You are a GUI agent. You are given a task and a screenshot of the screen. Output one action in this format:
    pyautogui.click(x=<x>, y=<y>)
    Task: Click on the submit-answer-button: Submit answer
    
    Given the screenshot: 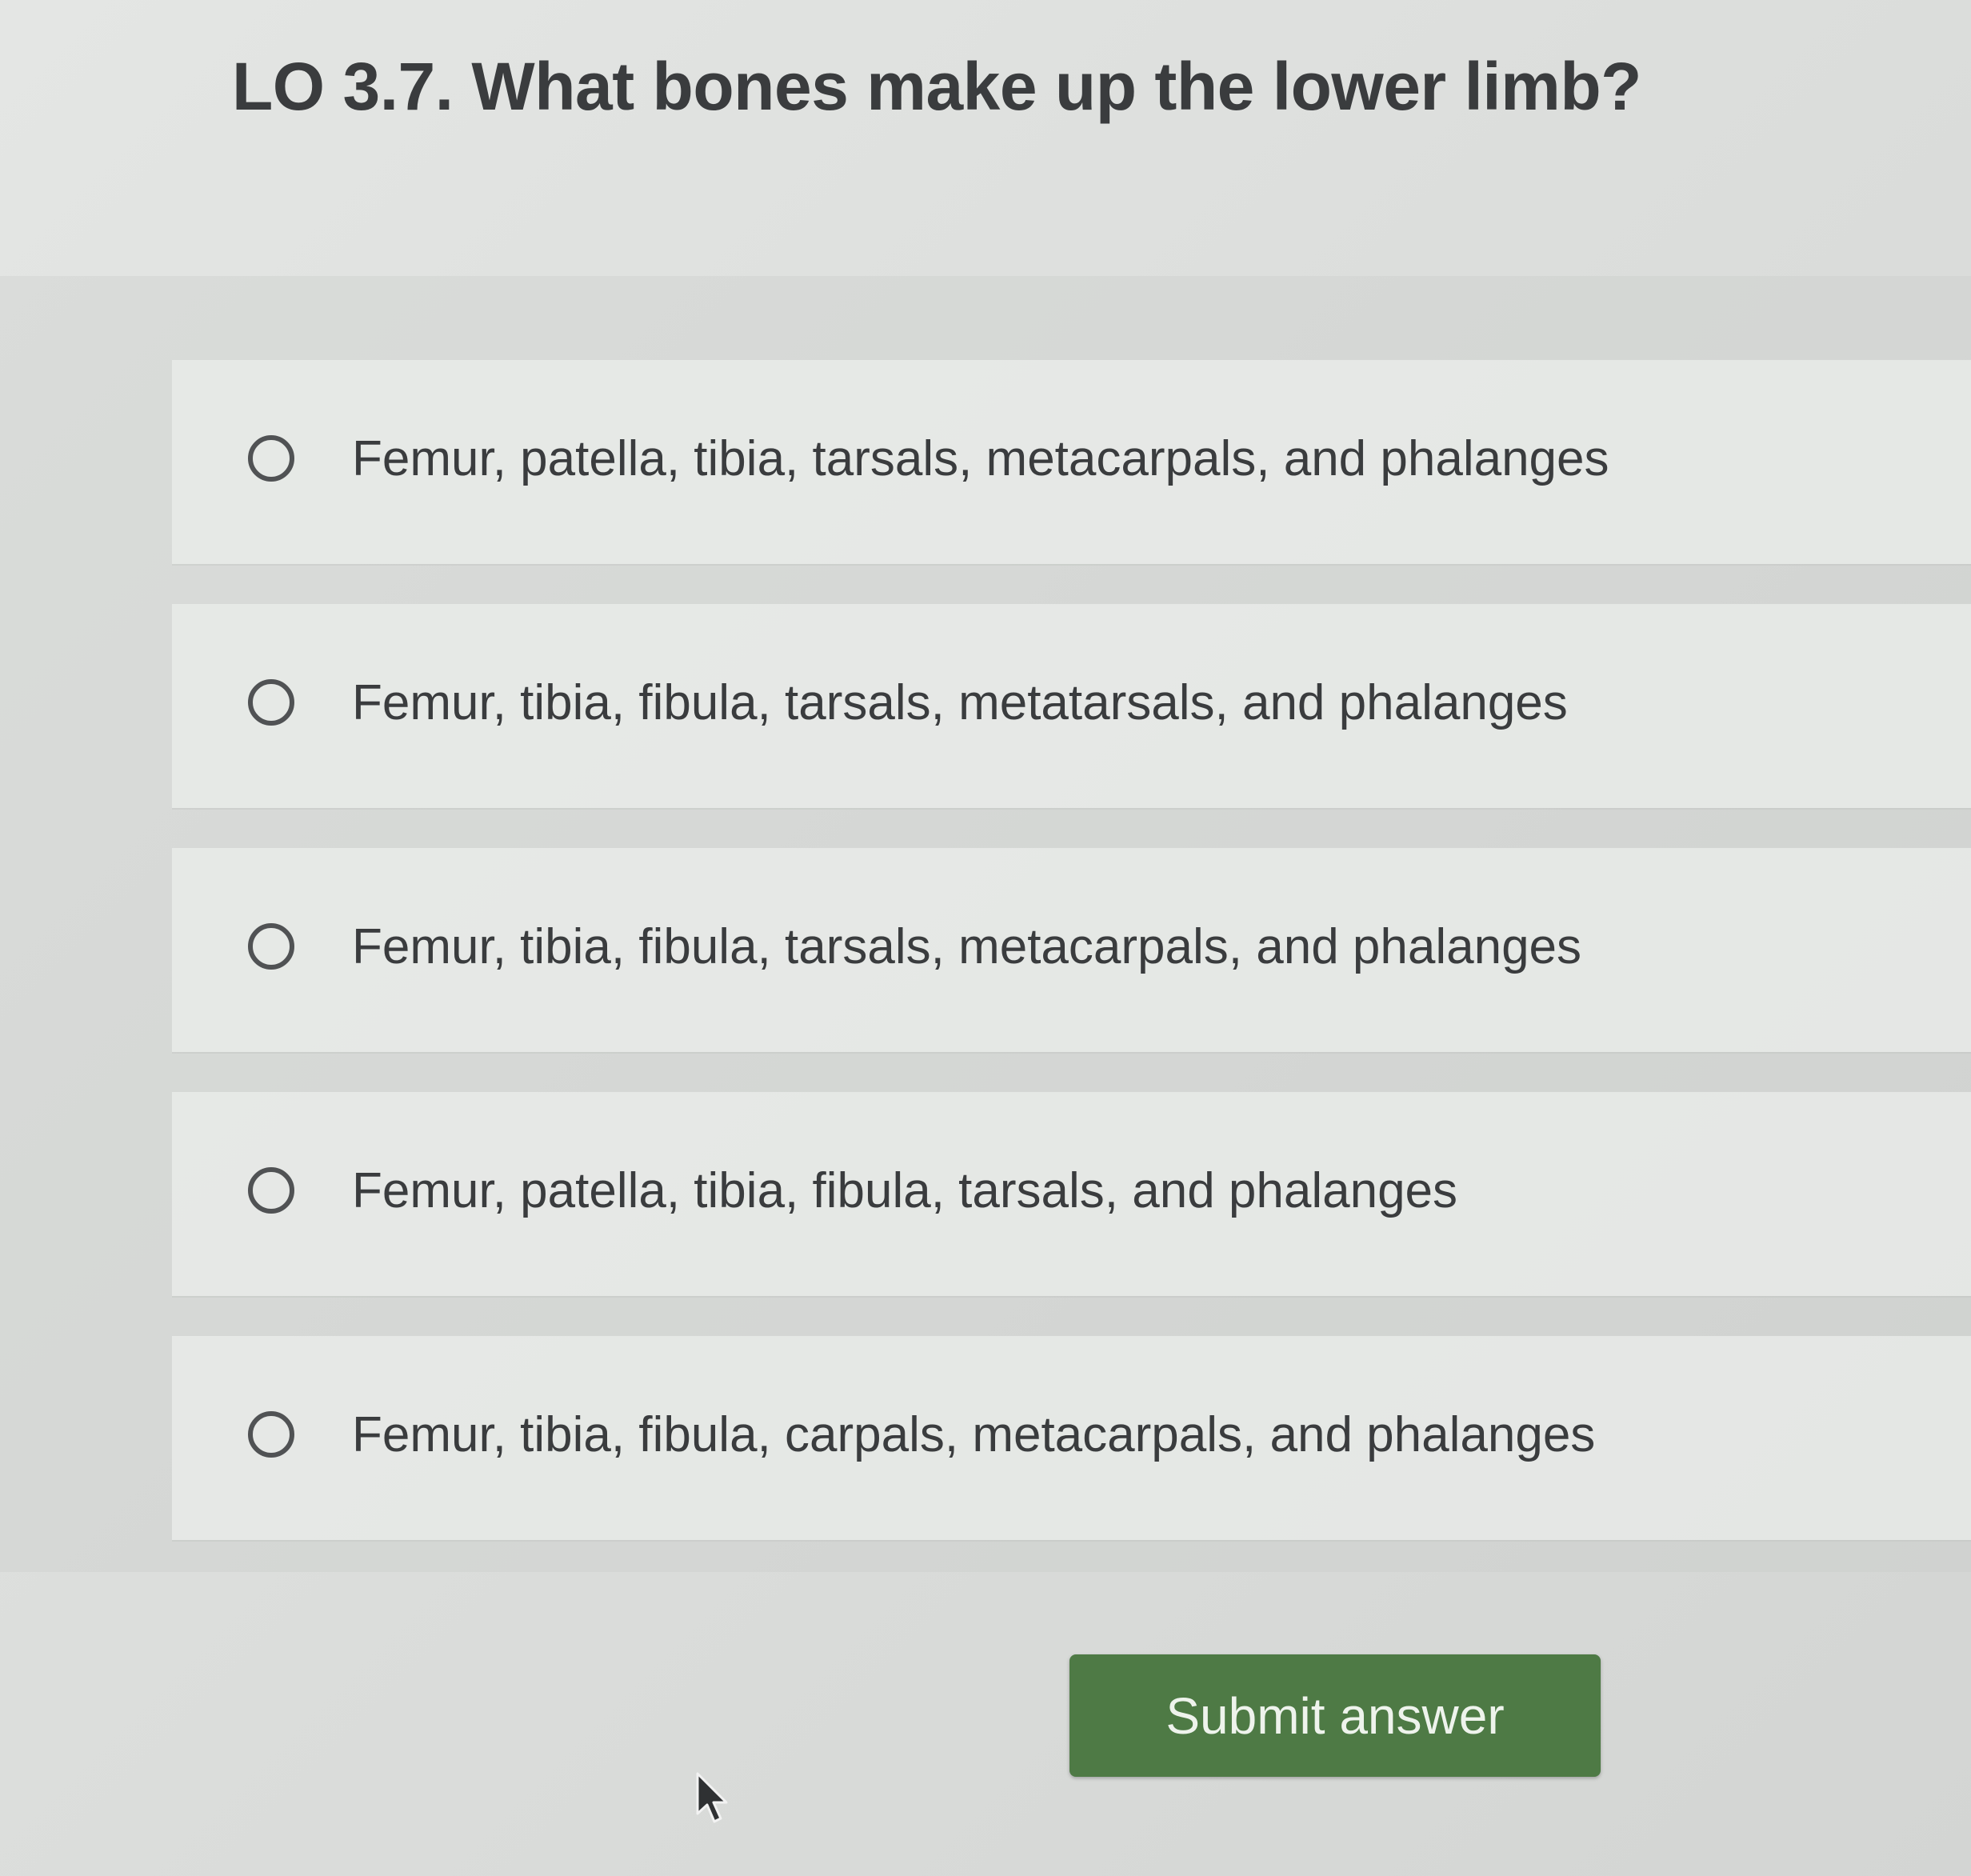 What is the action you would take?
    pyautogui.click(x=1335, y=1715)
    